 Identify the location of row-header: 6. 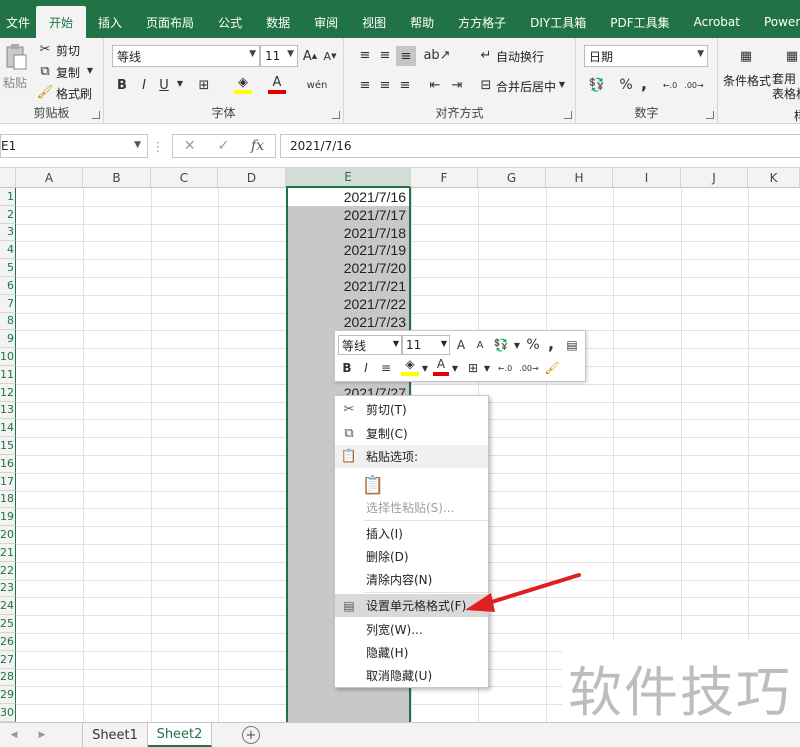
(8, 286).